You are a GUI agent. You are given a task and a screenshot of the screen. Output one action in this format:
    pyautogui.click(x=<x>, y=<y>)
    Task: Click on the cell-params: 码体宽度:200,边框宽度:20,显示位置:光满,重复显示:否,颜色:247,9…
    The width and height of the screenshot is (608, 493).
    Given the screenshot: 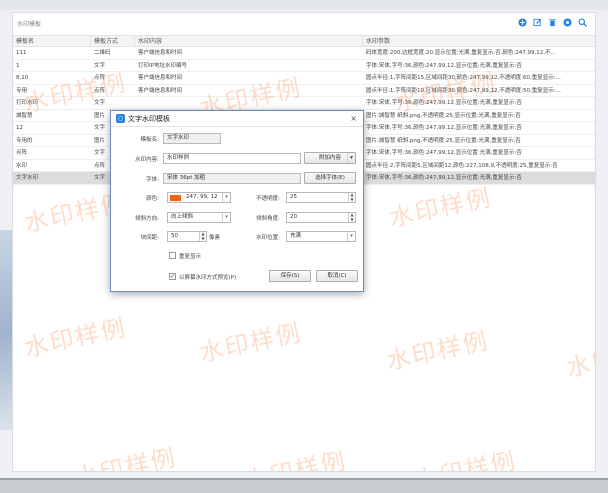 What is the action you would take?
    pyautogui.click(x=461, y=53)
    